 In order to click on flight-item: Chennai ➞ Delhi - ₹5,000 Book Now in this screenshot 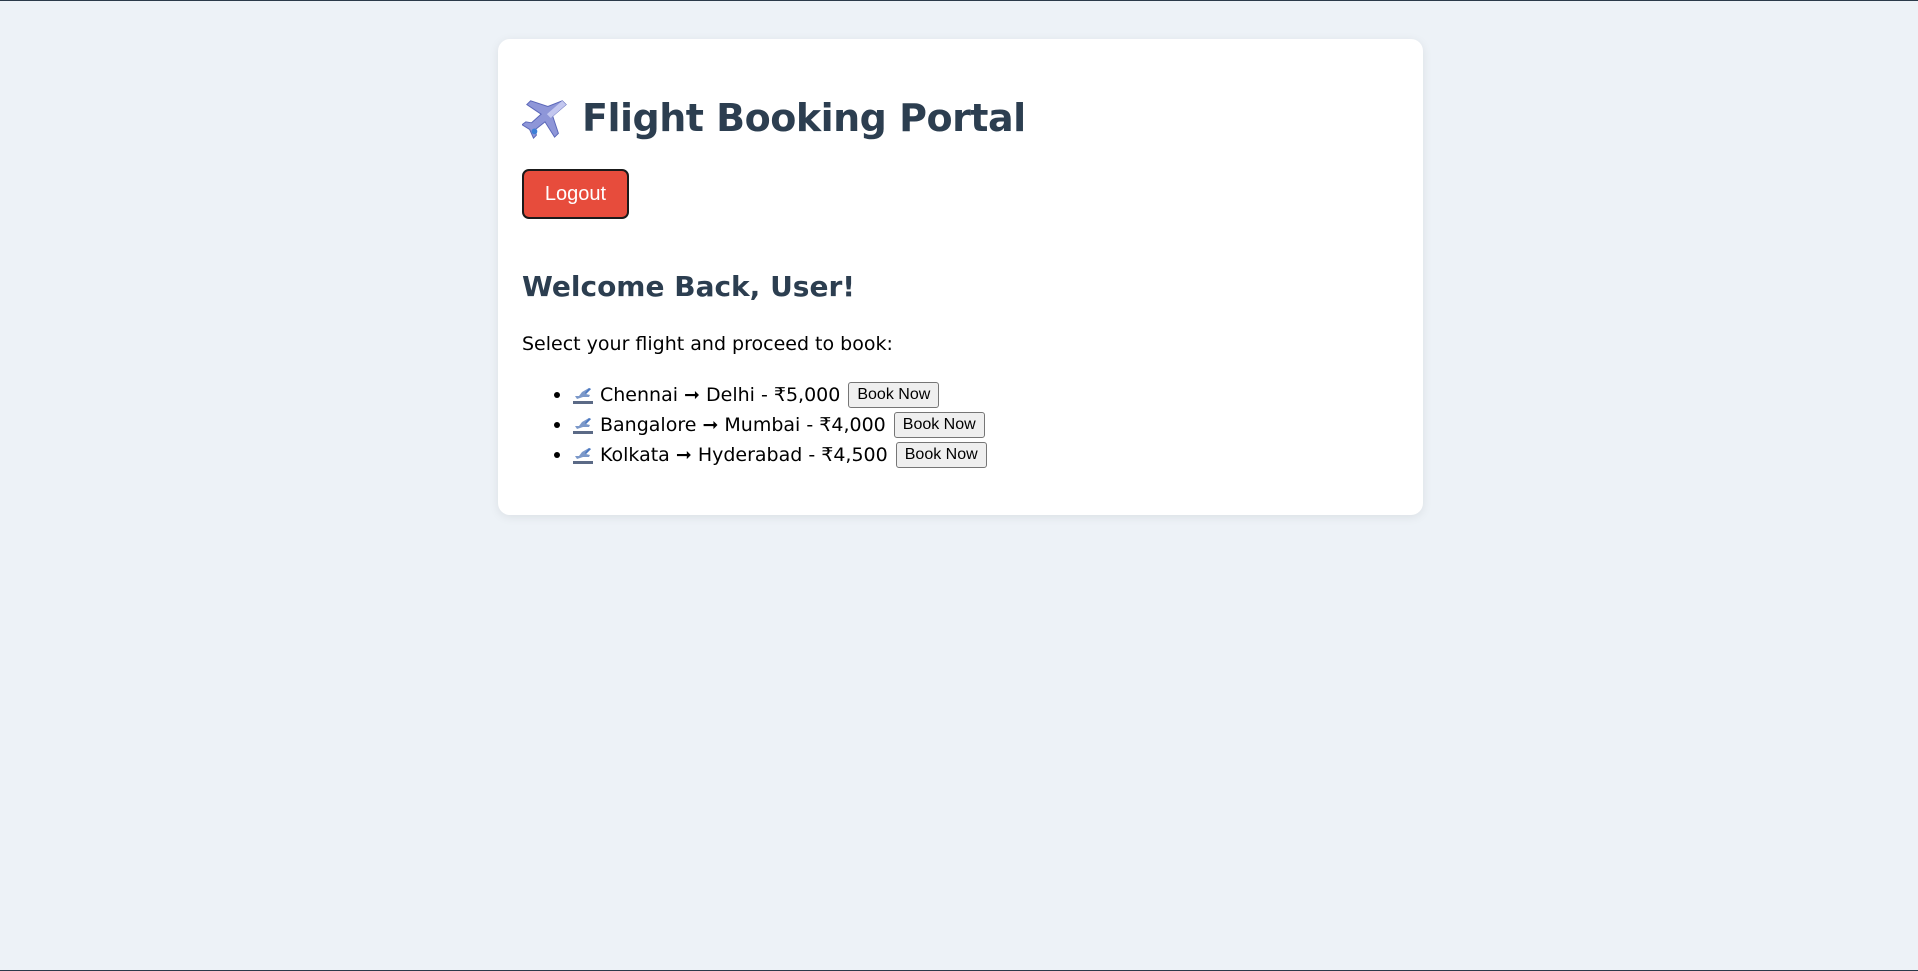, I will do `click(779, 394)`.